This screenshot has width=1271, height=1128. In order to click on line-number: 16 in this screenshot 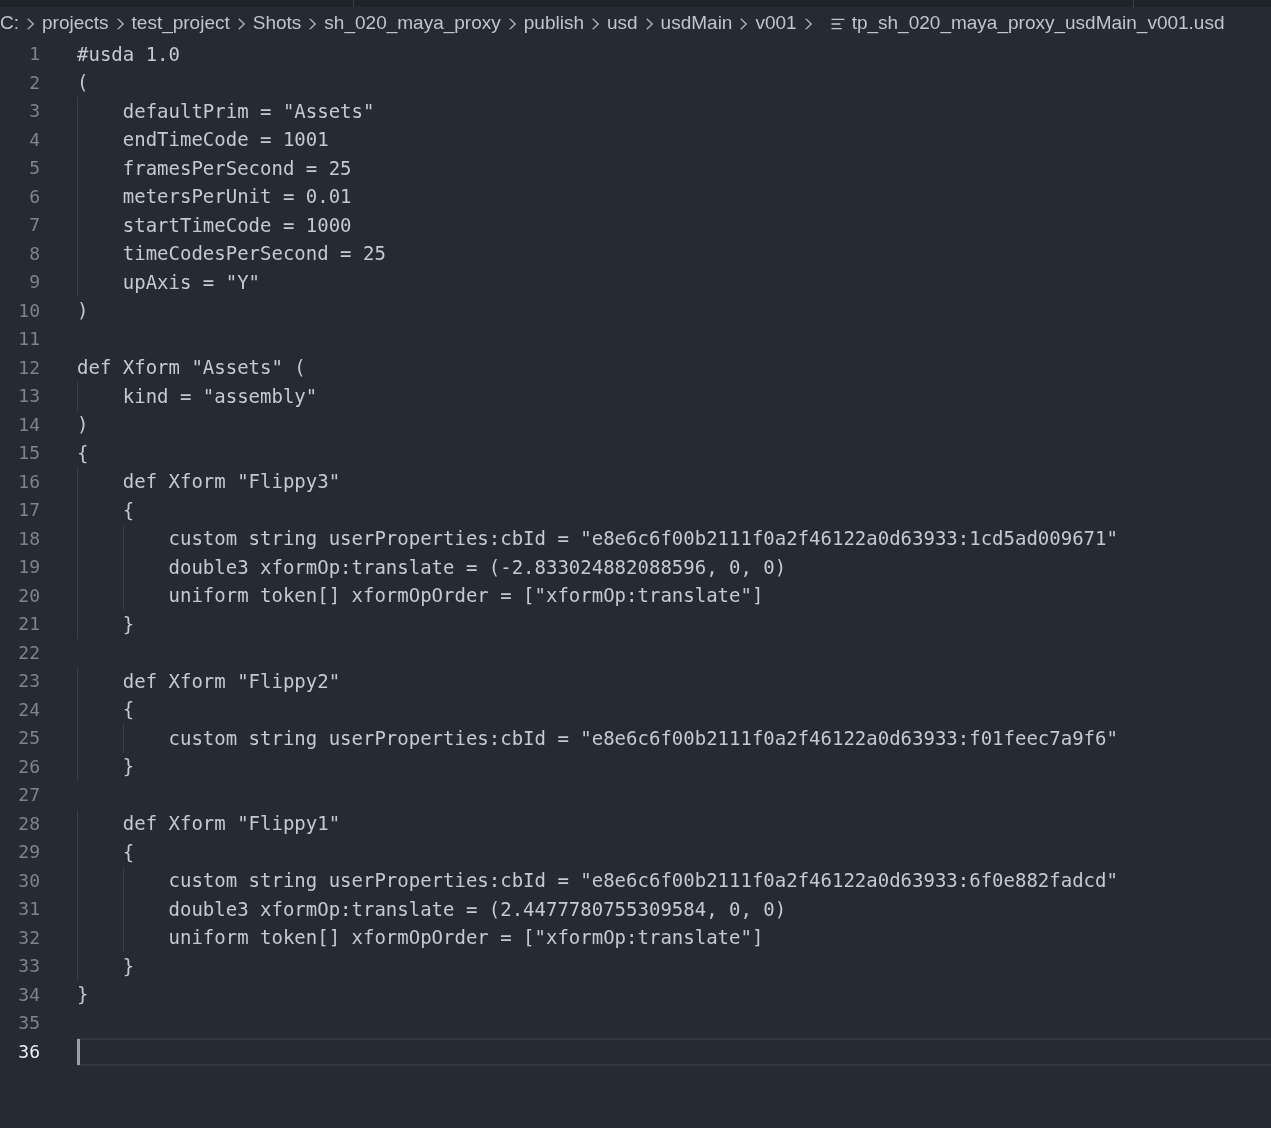, I will do `click(28, 481)`.